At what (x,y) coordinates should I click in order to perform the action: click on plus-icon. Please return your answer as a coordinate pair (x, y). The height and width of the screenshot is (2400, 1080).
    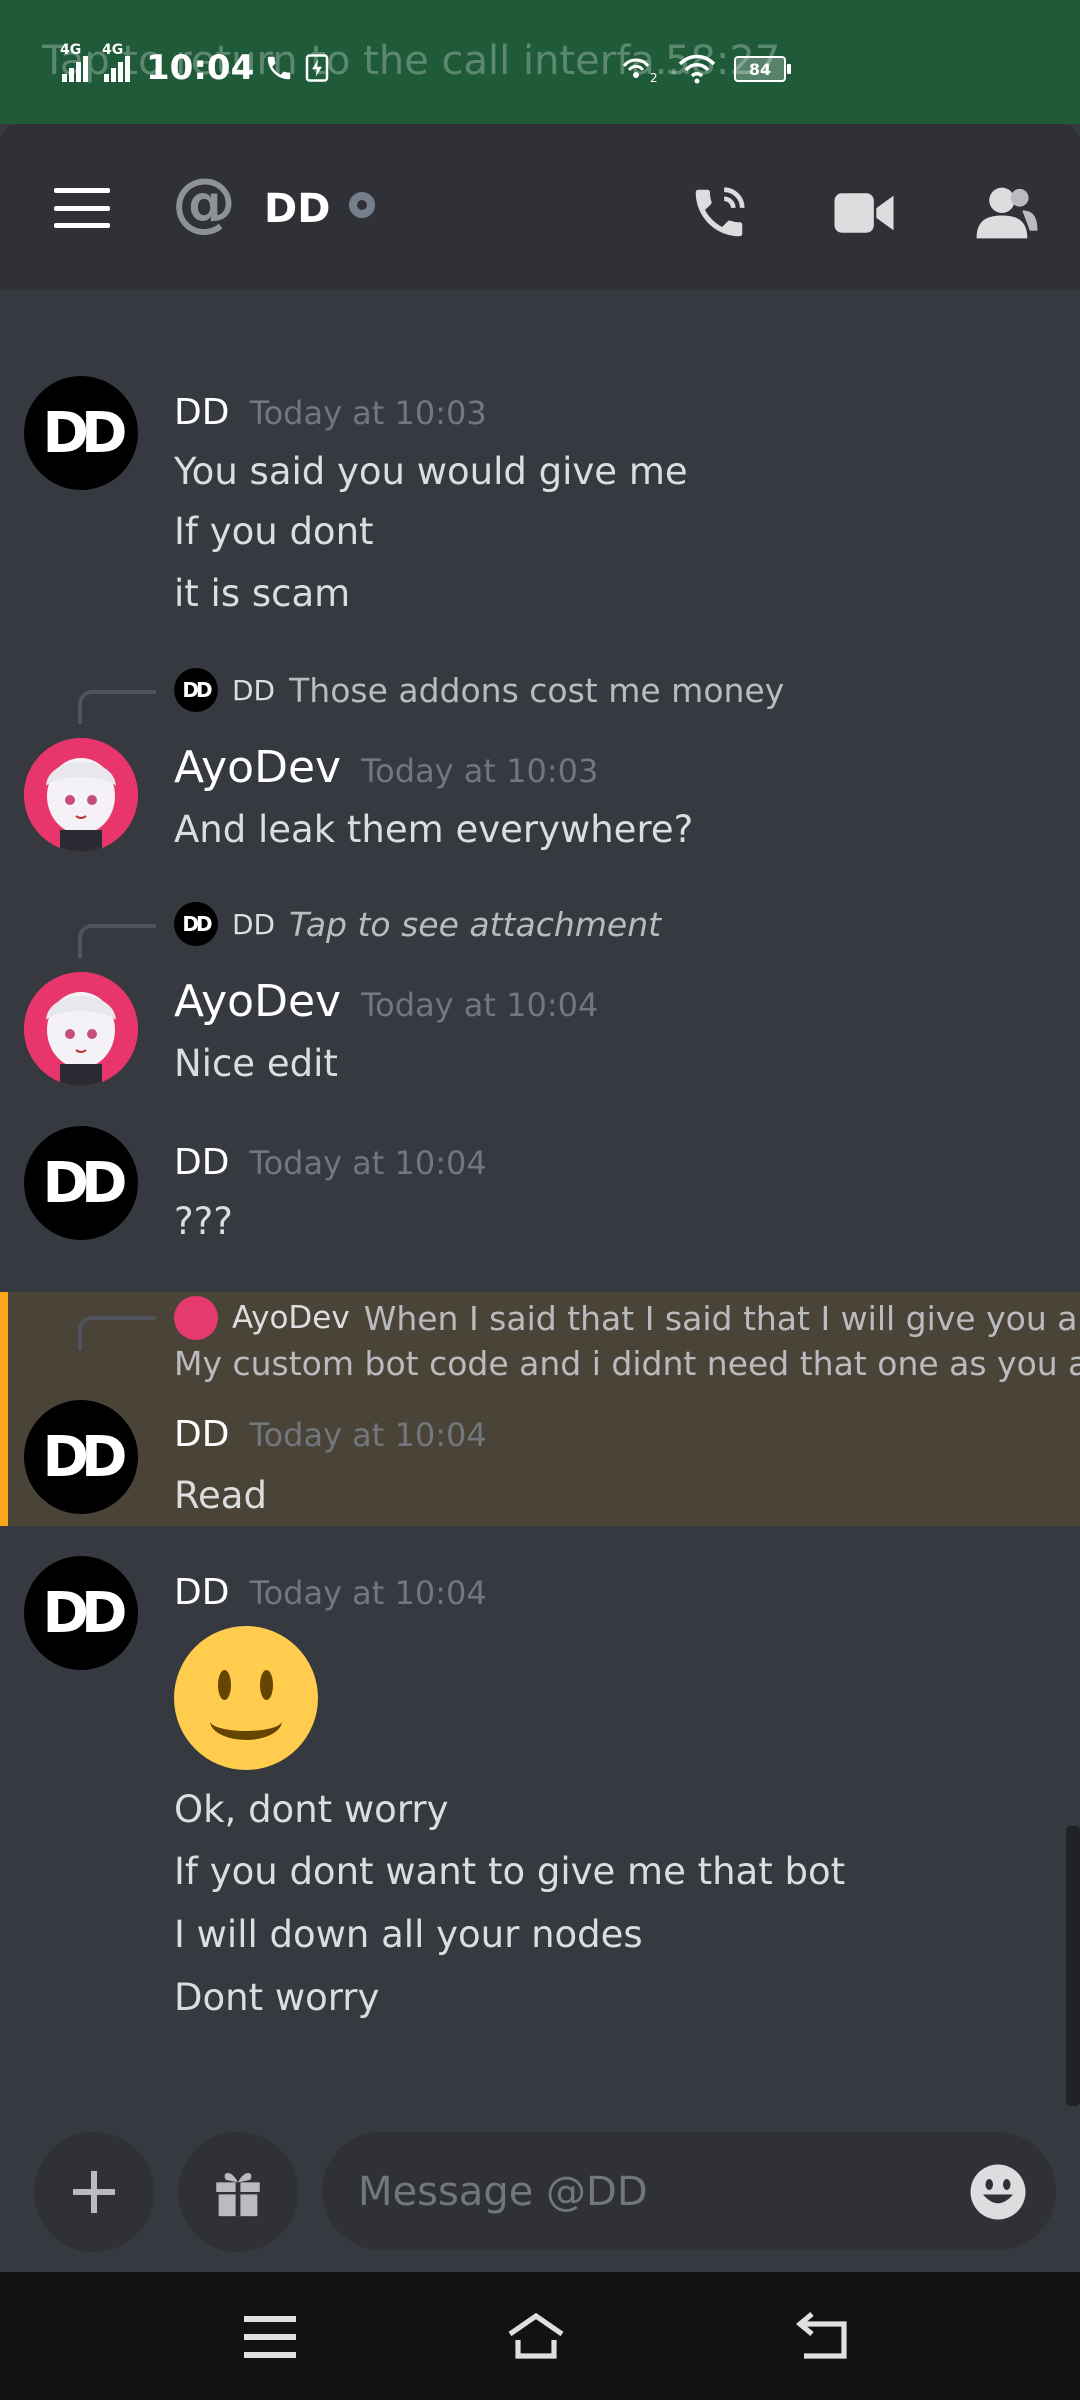
    Looking at the image, I should click on (94, 2192).